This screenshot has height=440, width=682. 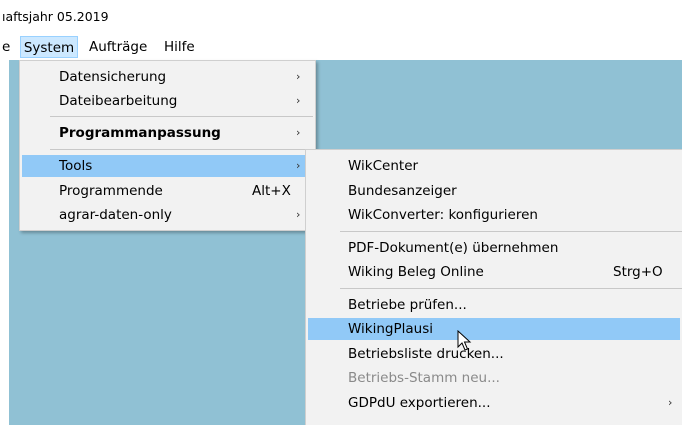 What do you see at coordinates (115, 215) in the screenshot?
I see `menu-item-label: agrar-daten-only` at bounding box center [115, 215].